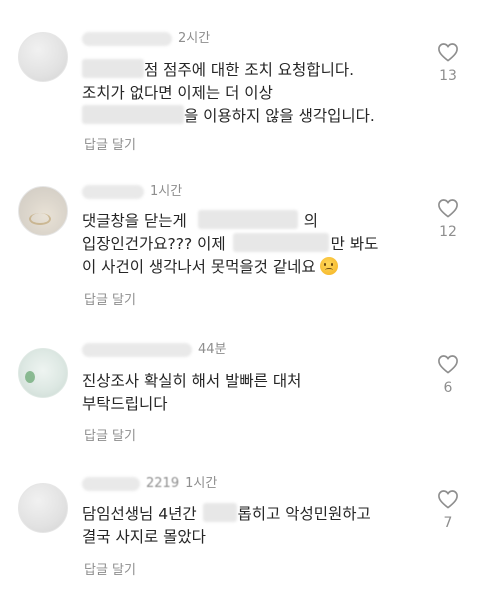 This screenshot has height=590, width=490. I want to click on comment-text: 담임선생님 4년간 롭히고 악성민원하고 결국 사지로 몰았다, so click(226, 524).